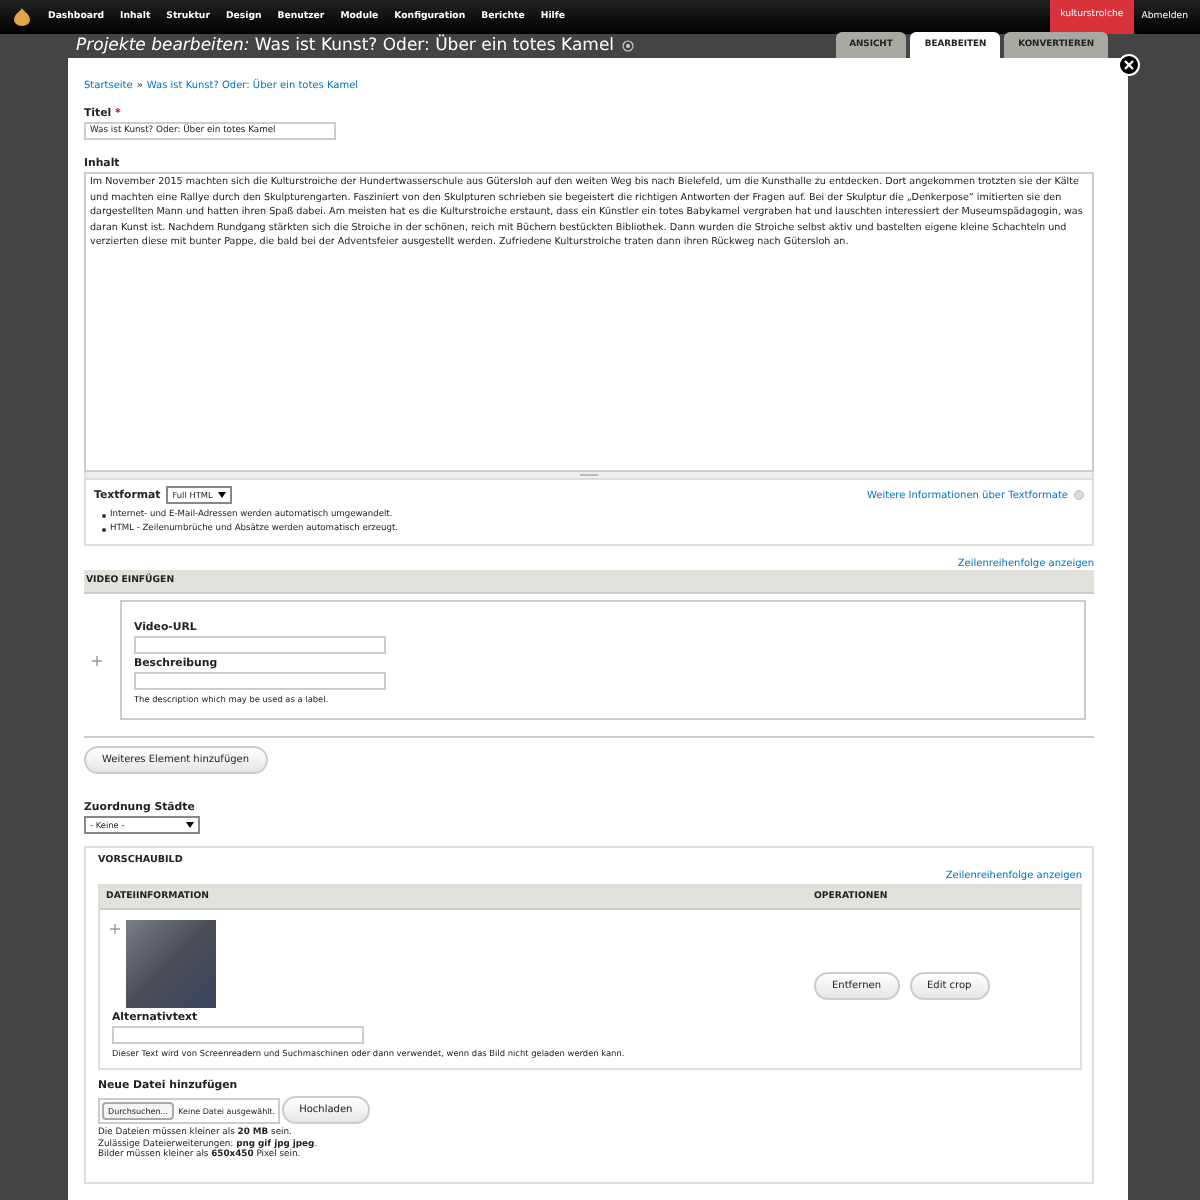 The image size is (1200, 1200). What do you see at coordinates (238, 1035) in the screenshot?
I see `alt-text-input` at bounding box center [238, 1035].